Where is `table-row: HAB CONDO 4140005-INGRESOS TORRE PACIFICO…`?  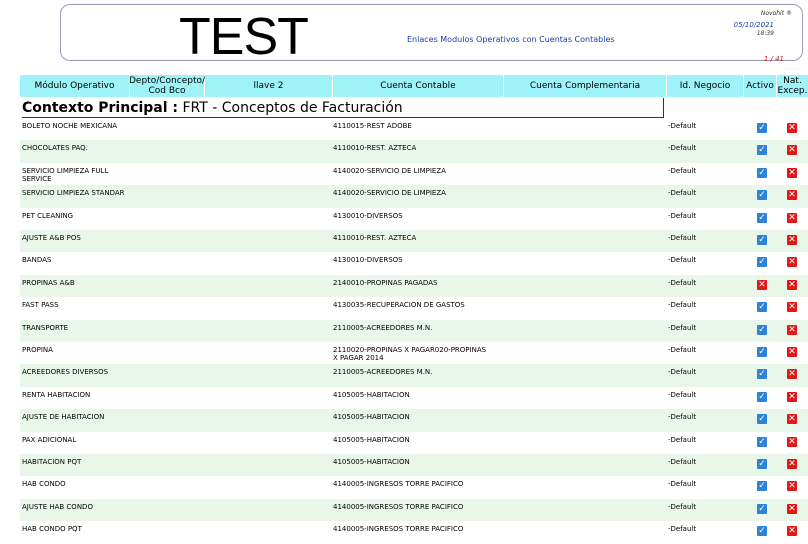 table-row: HAB CONDO 4140005-INGRESOS TORRE PACIFICO… is located at coordinates (414, 487).